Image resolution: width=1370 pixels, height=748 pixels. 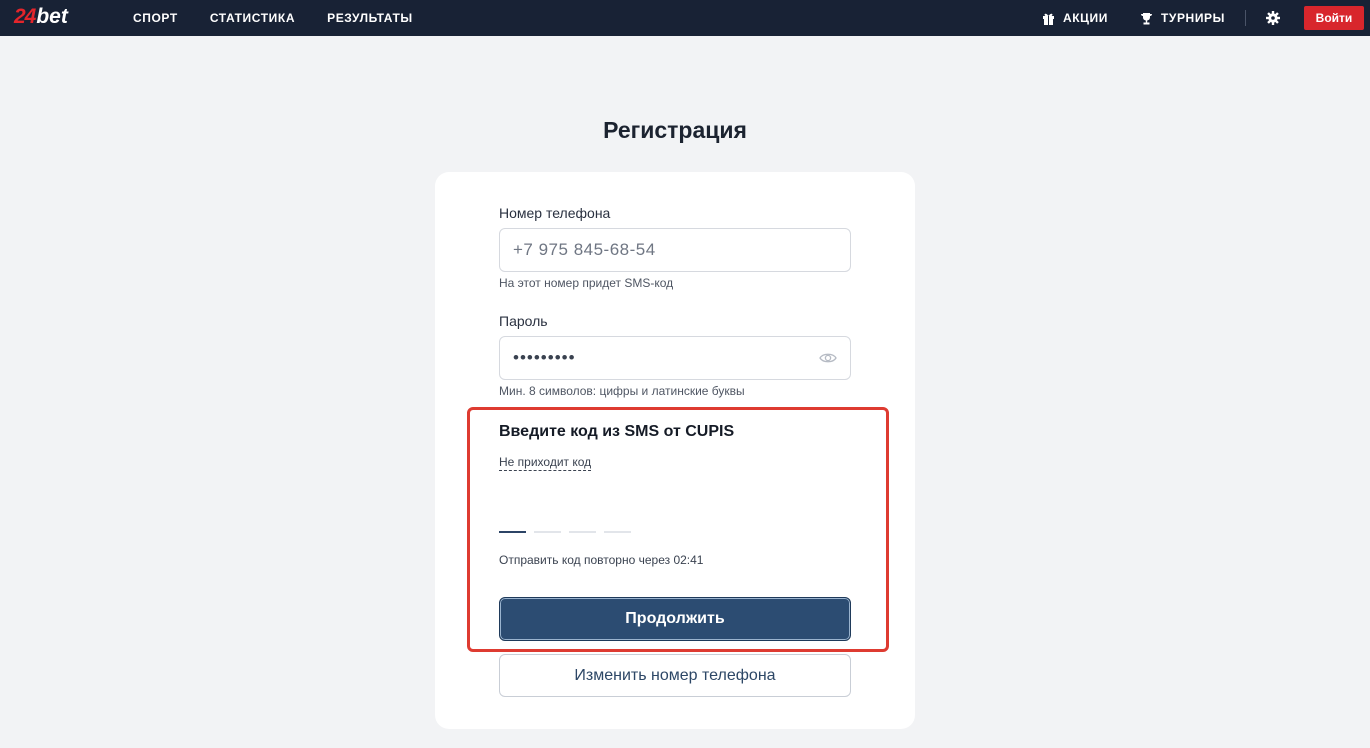 I want to click on logo-number: 24, so click(x=25, y=16).